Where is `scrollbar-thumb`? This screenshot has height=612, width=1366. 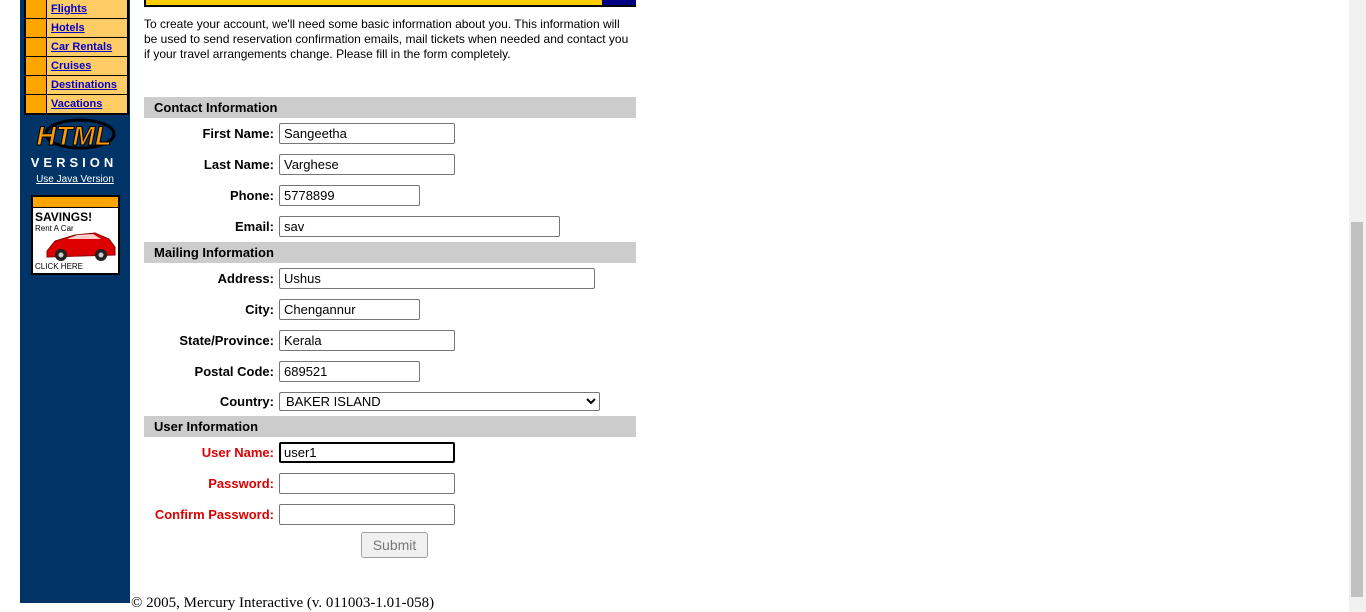
scrollbar-thumb is located at coordinates (1357, 409).